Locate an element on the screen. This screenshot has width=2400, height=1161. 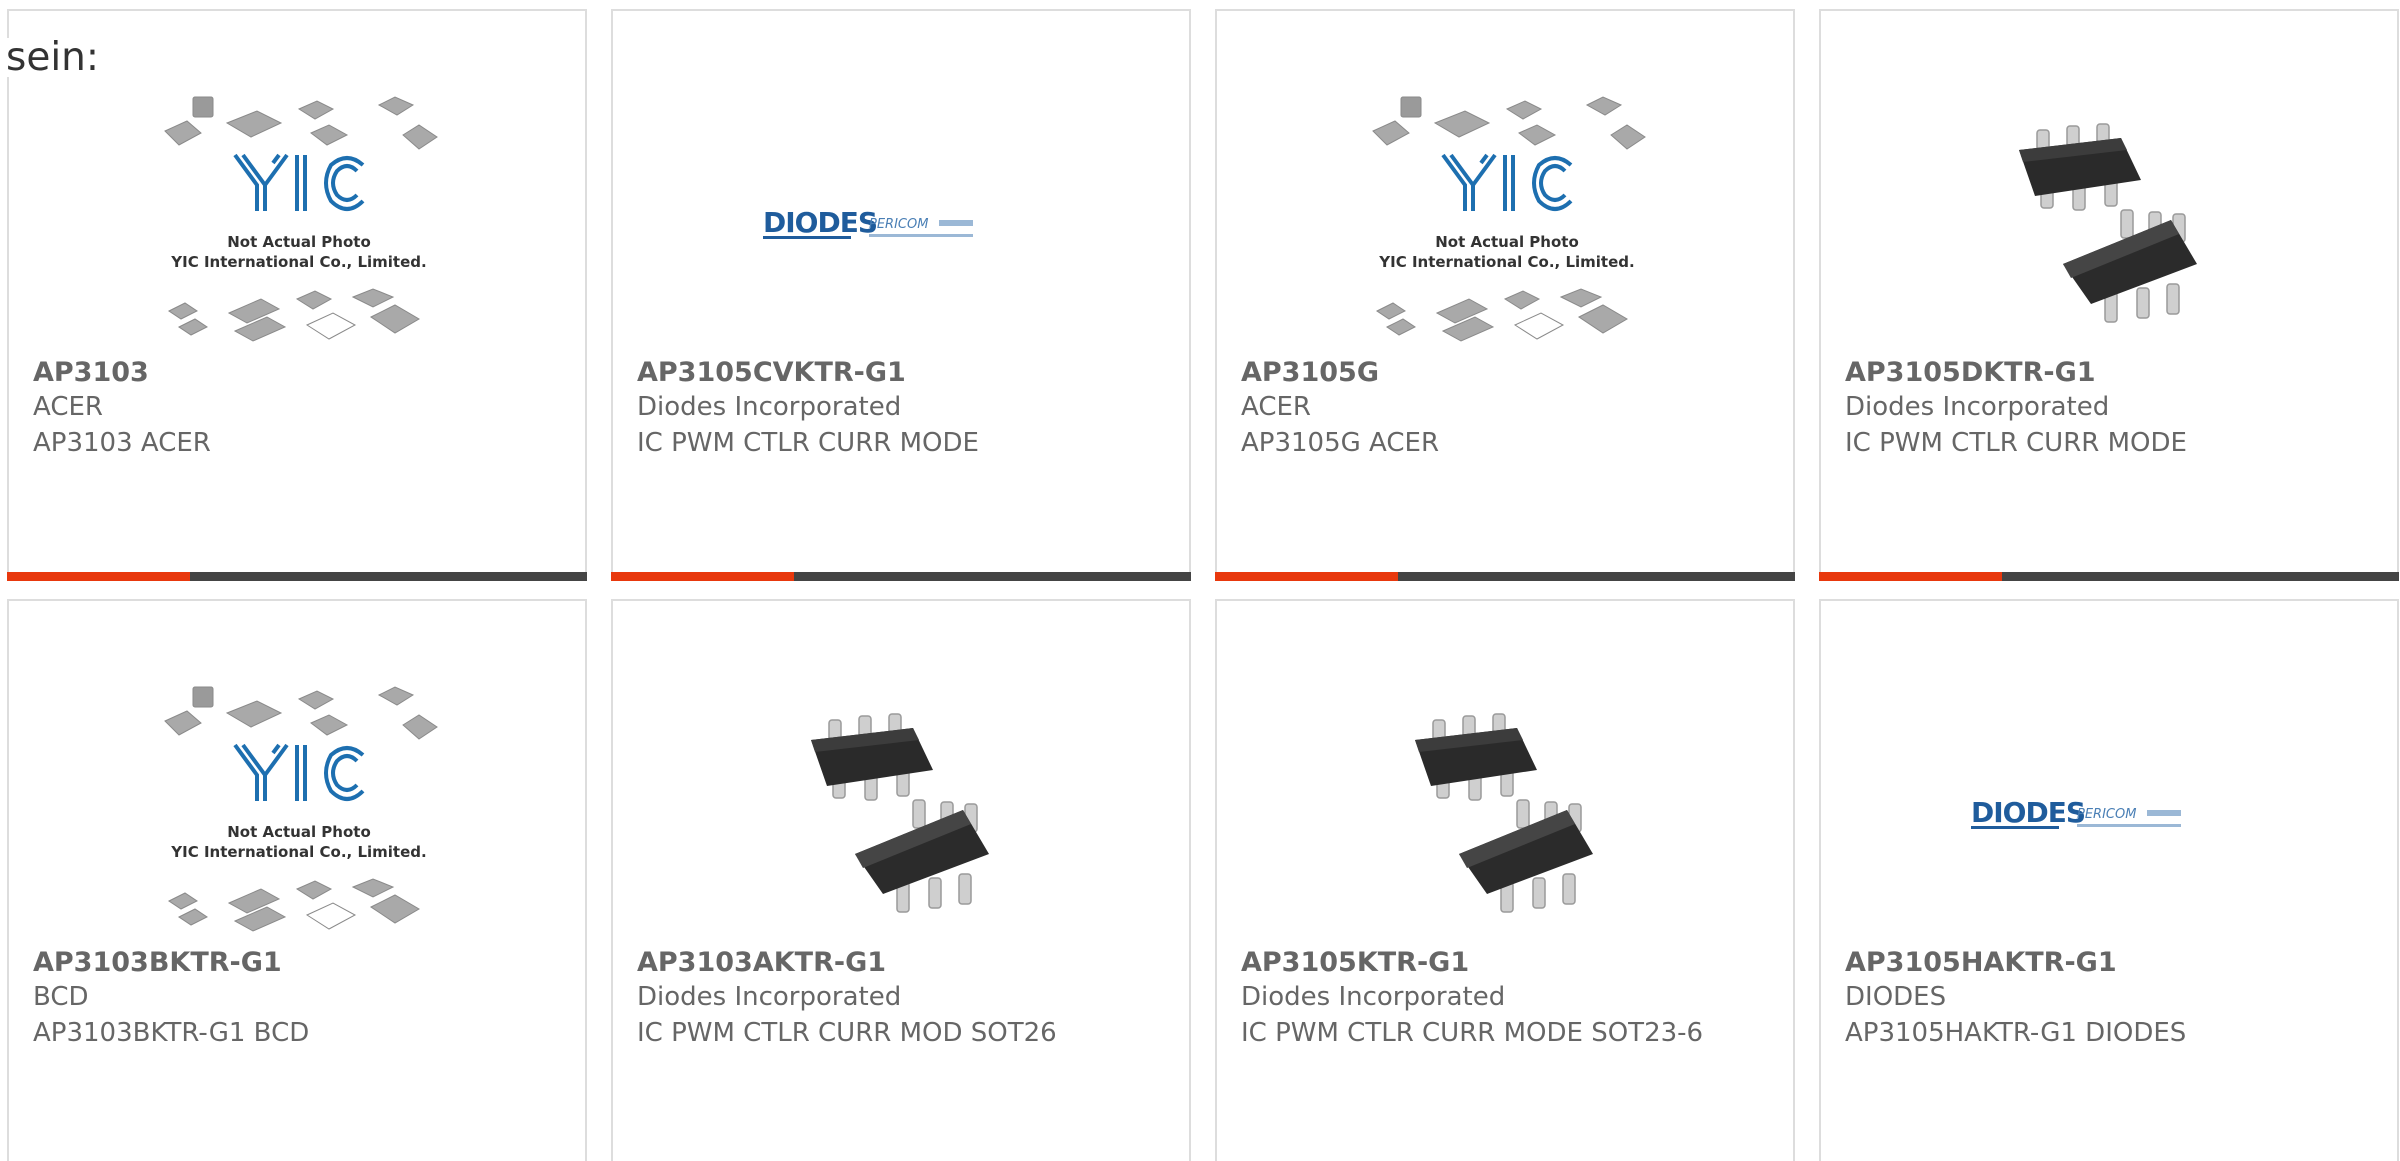
description: AP3103 ACER is located at coordinates (122, 443).